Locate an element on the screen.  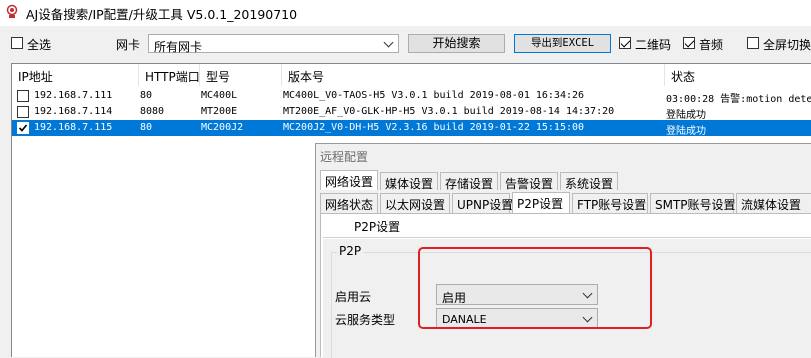
p2p-group-label: P2P is located at coordinates (350, 251).